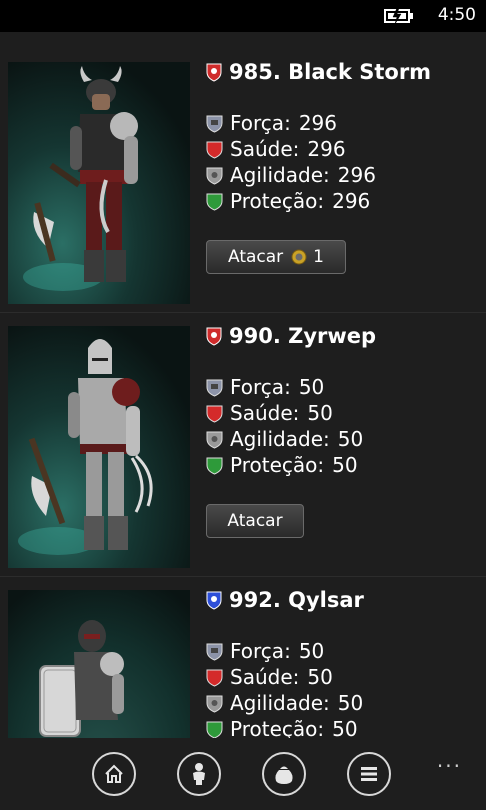  Describe the element at coordinates (330, 72) in the screenshot. I see `player-name: 985. Black Storm` at that location.